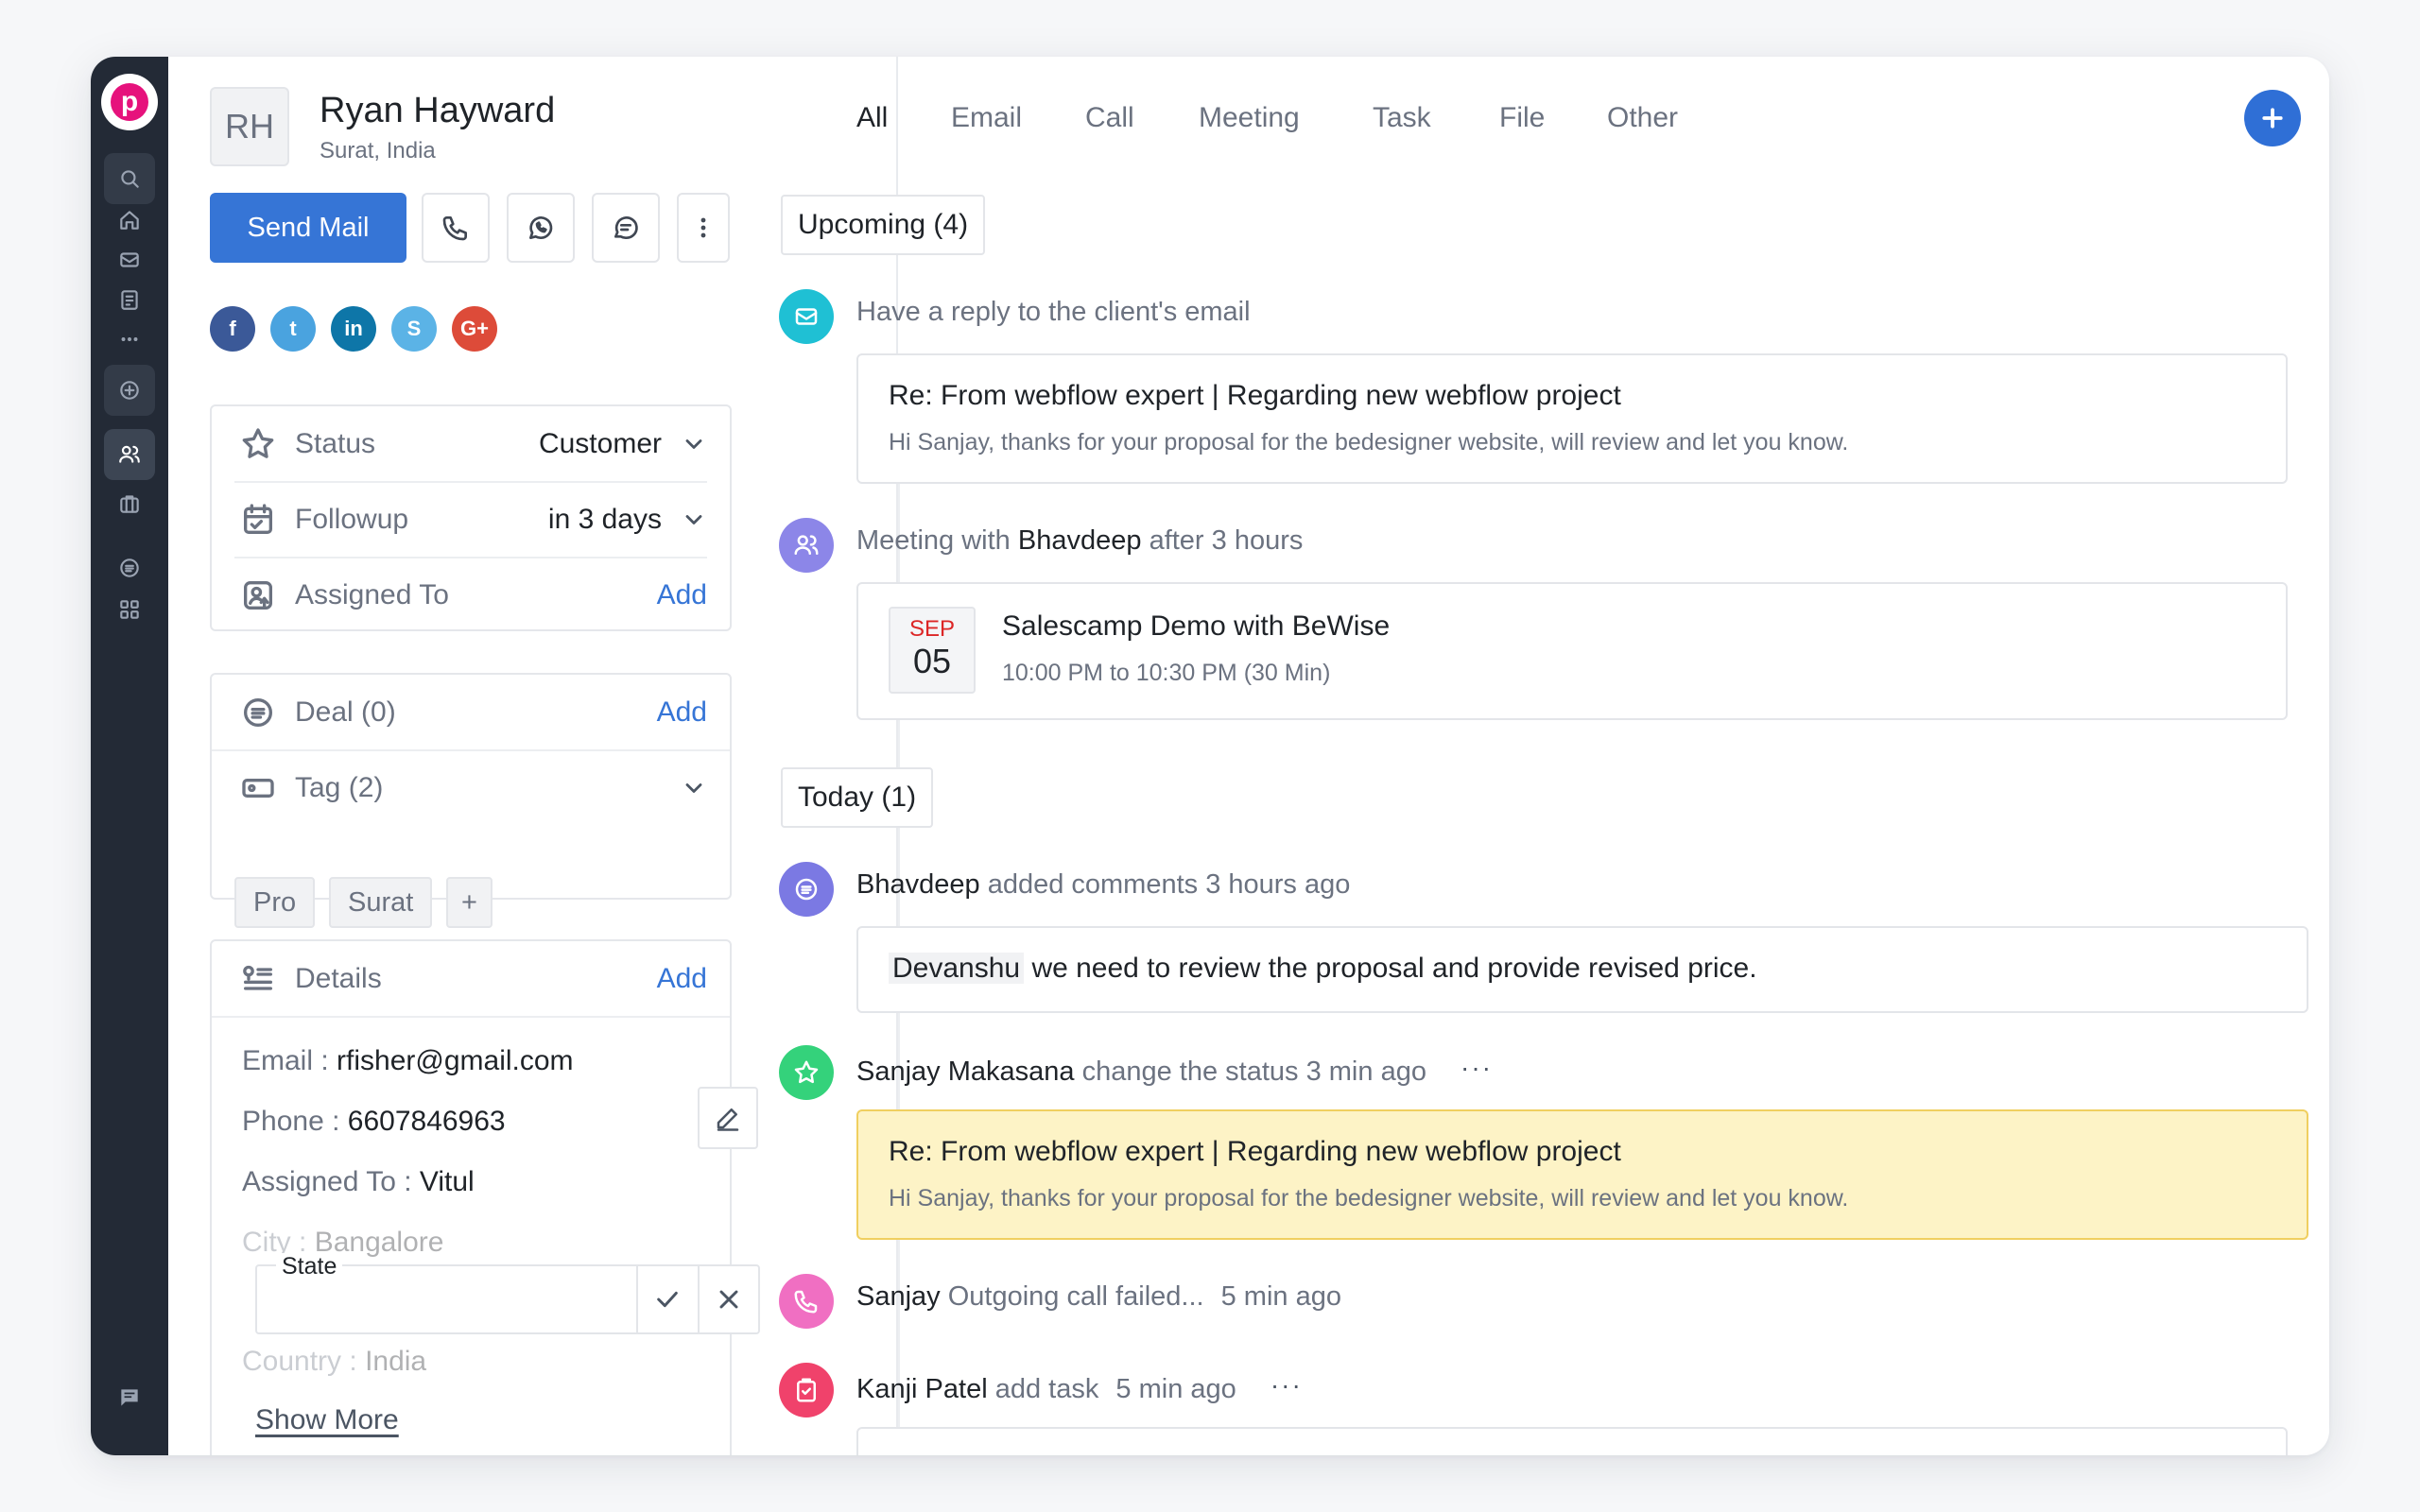 This screenshot has height=1512, width=2420. What do you see at coordinates (918, 884) in the screenshot?
I see `comment-person: Bhavdeep` at bounding box center [918, 884].